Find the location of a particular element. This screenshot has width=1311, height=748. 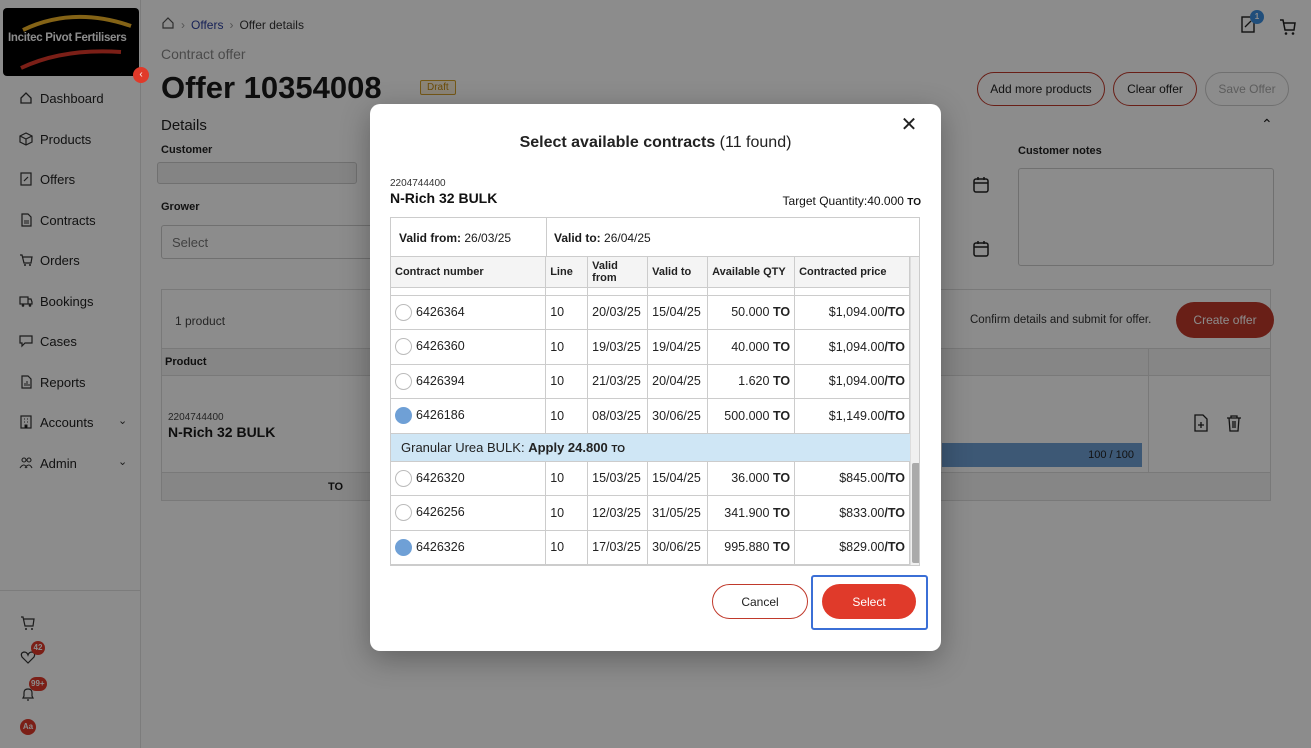

available-qty-cell: 500.000 TO is located at coordinates (751, 416).